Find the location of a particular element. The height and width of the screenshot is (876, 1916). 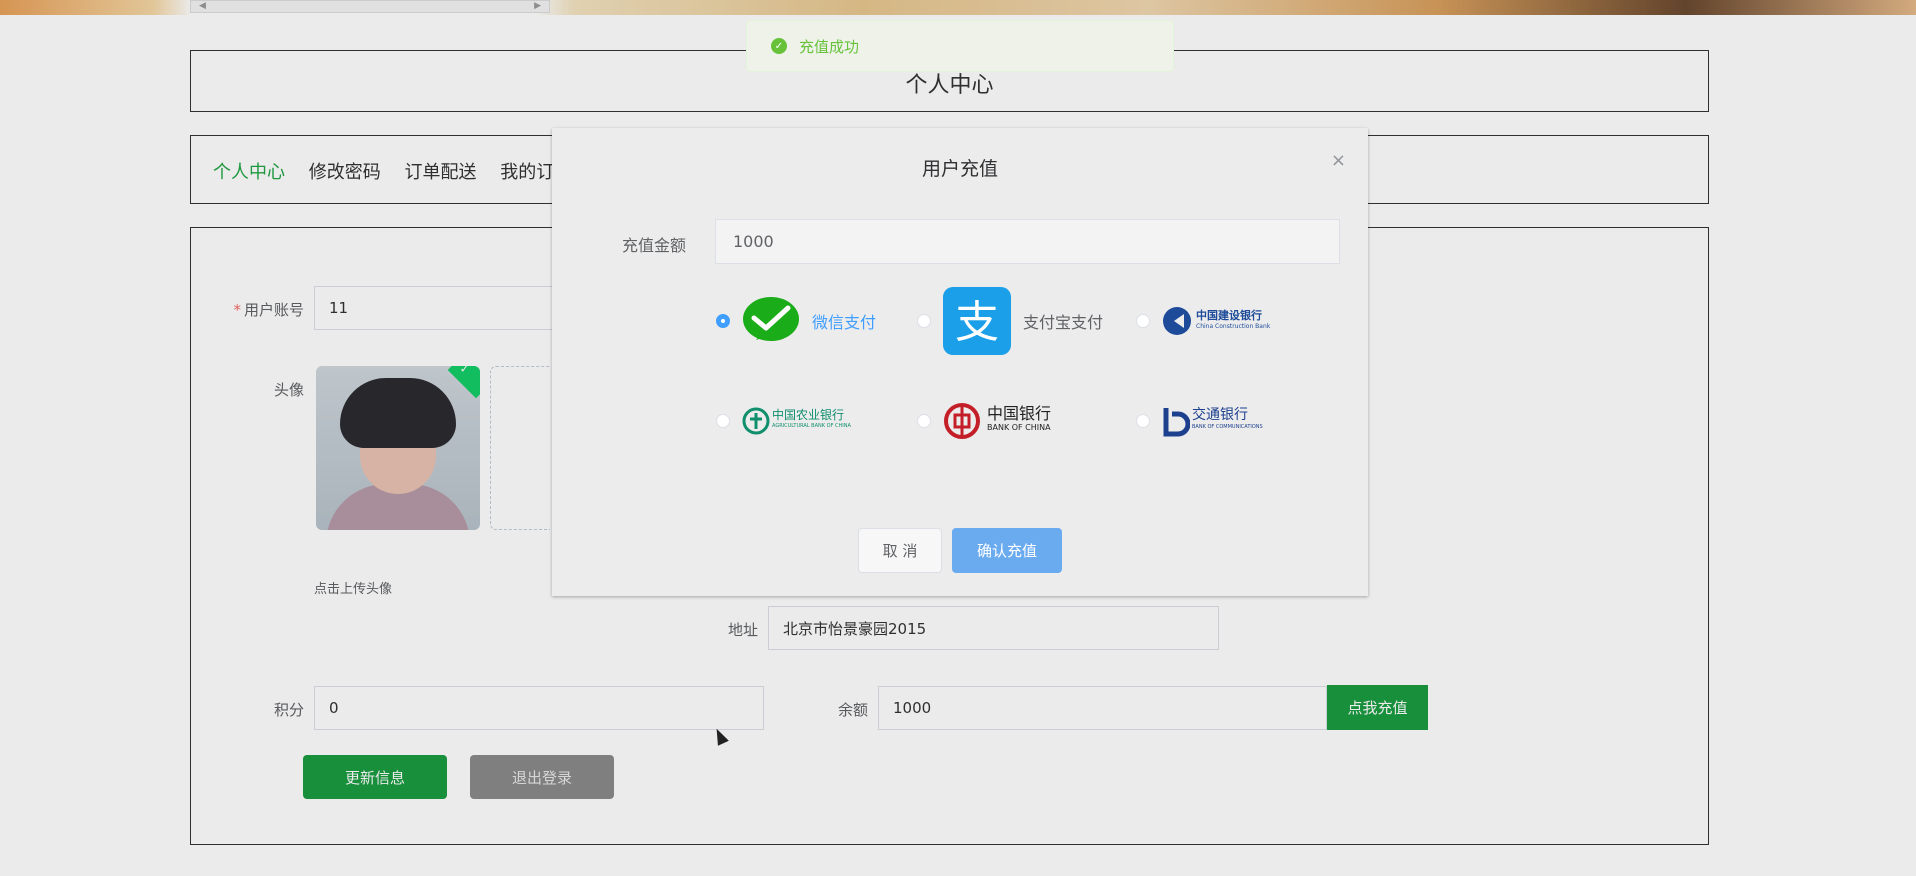

abc-sub-label: AGRICULTURAL BANK OF CHINA is located at coordinates (811, 426).